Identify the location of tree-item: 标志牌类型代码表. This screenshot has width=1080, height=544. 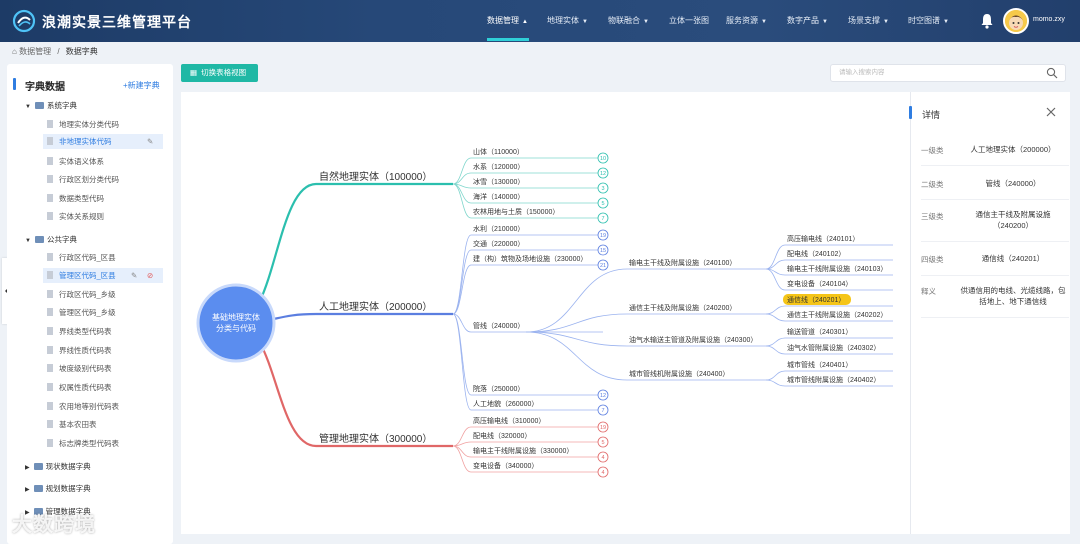
(83, 443).